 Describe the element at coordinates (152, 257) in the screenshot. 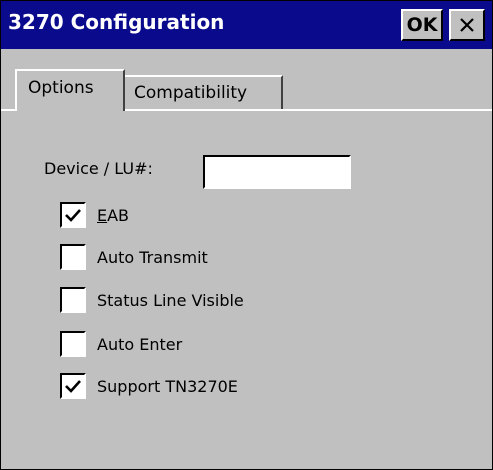

I see `checkbox-auto-transmit-label: Auto Transmit` at that location.